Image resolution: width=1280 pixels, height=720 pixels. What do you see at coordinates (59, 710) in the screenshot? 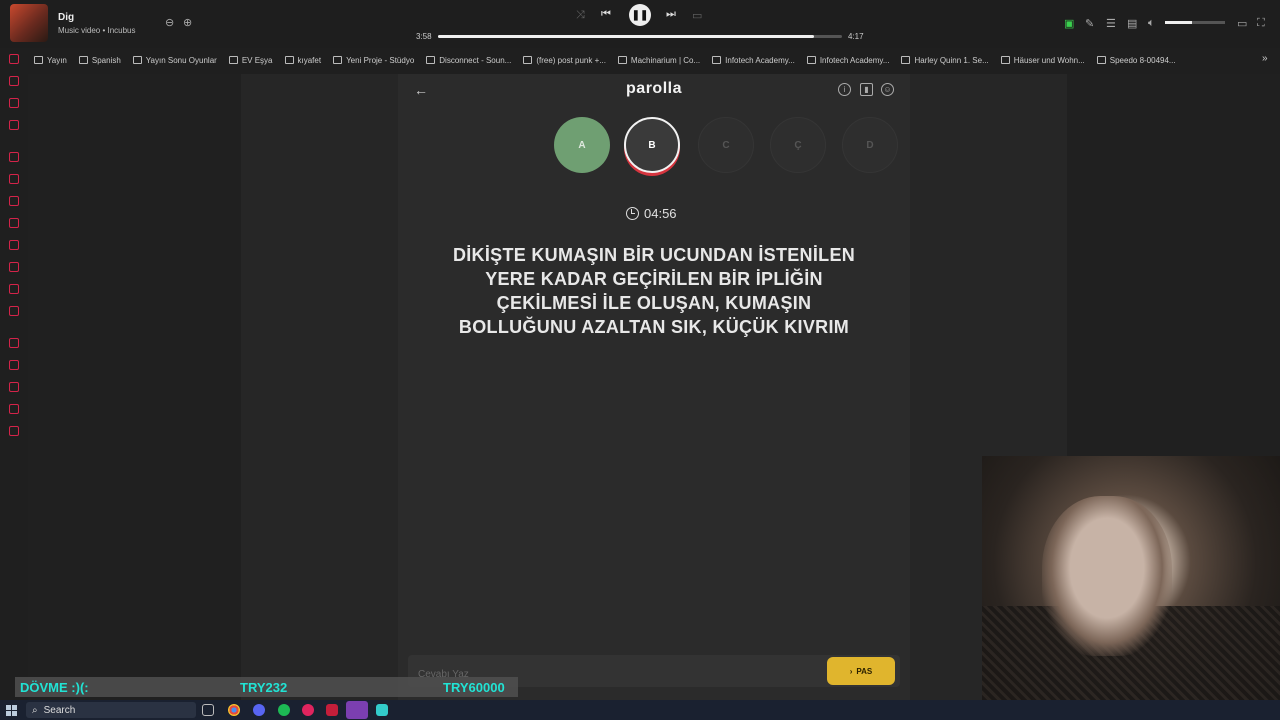
I see `search-label: Search` at bounding box center [59, 710].